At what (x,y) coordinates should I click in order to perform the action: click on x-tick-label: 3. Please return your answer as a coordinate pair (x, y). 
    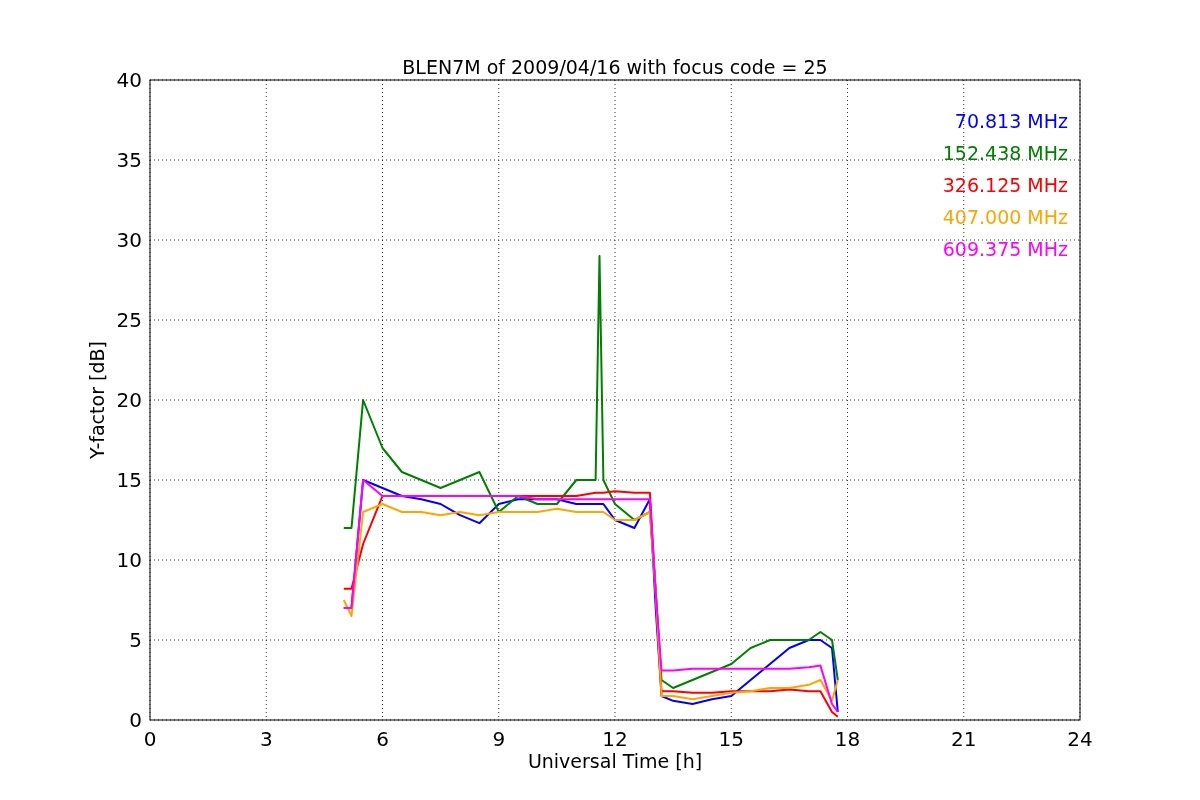
    Looking at the image, I should click on (266, 739).